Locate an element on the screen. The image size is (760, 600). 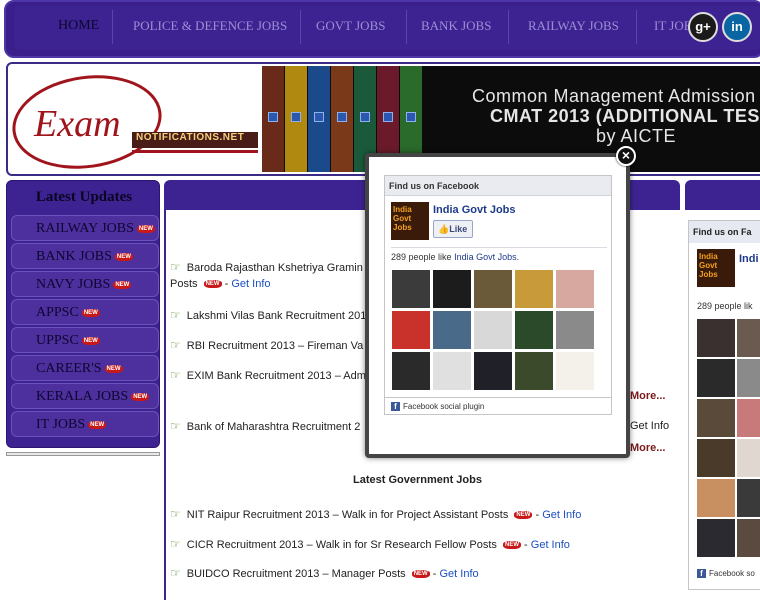
banner-line-3: by AICTE is located at coordinates (636, 136).